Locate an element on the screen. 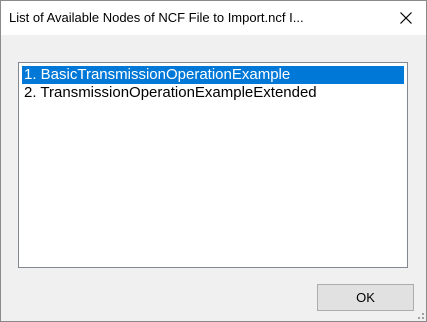 The height and width of the screenshot is (322, 427). resize-grip-icon is located at coordinates (419, 314).